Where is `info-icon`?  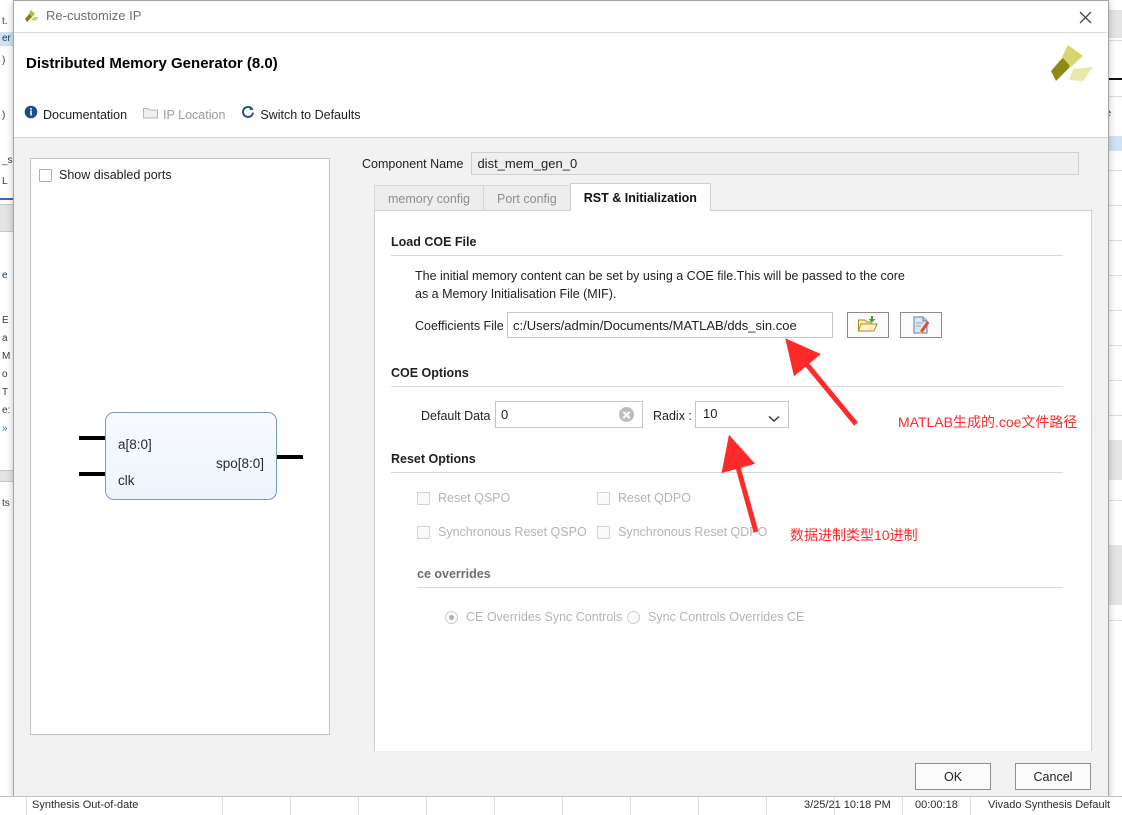
info-icon is located at coordinates (31, 114).